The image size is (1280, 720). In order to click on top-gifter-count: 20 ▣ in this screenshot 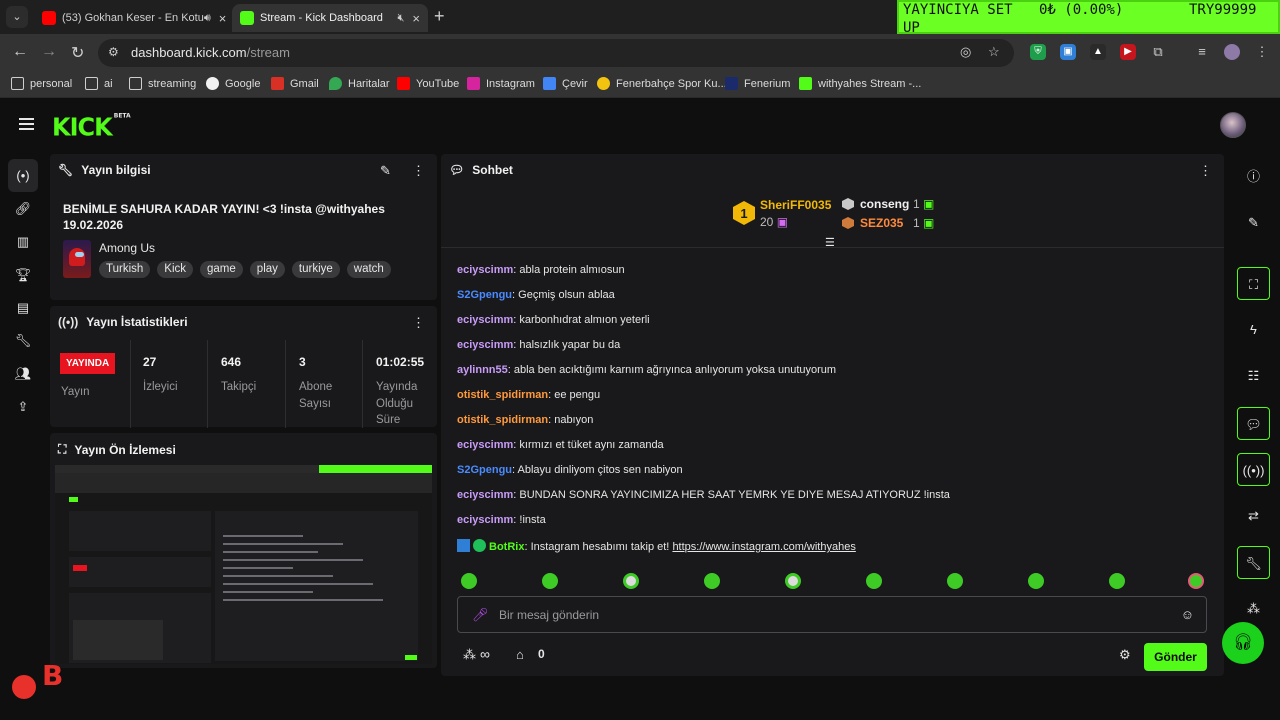, I will do `click(774, 222)`.